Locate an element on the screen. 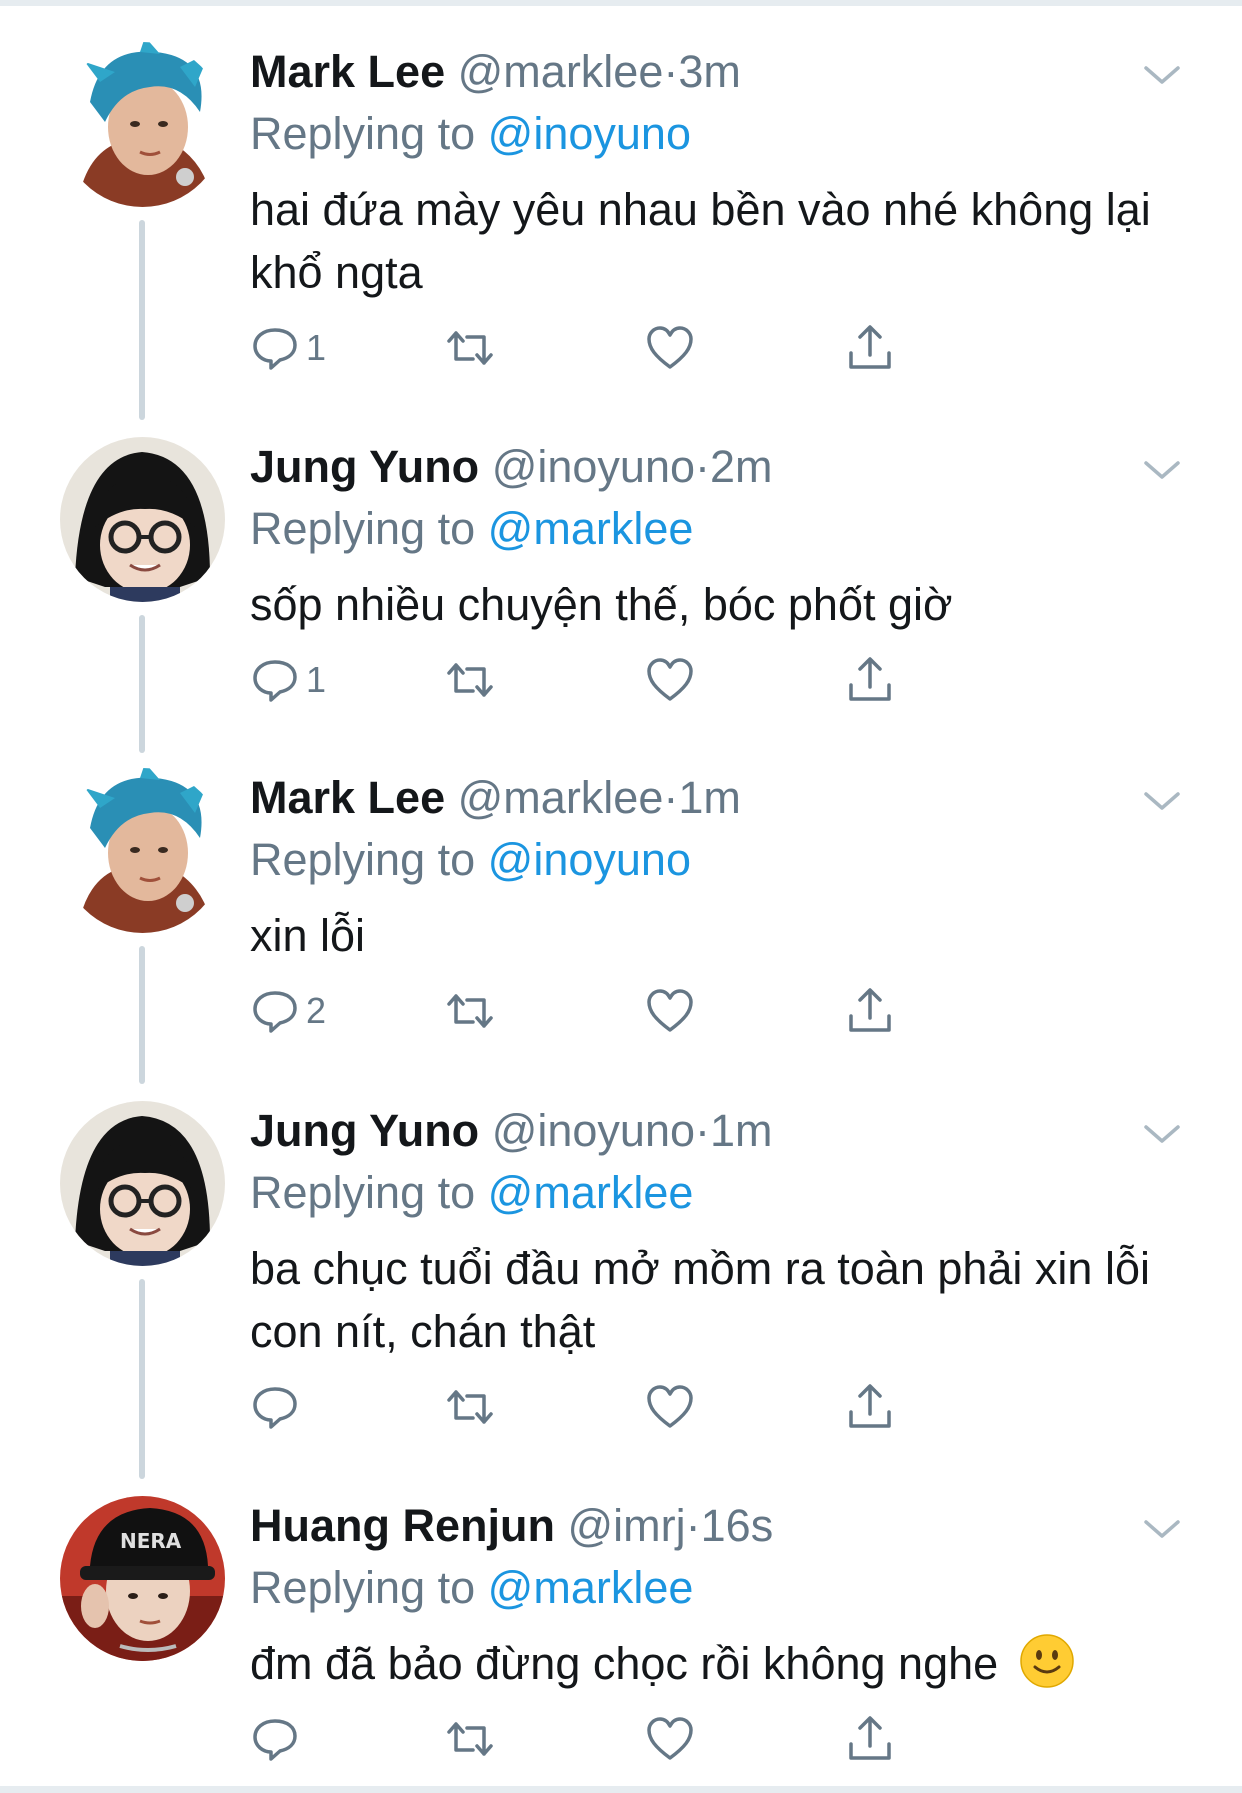  tweet-header: Mark Lee @marklee·1m is located at coordinates (495, 798).